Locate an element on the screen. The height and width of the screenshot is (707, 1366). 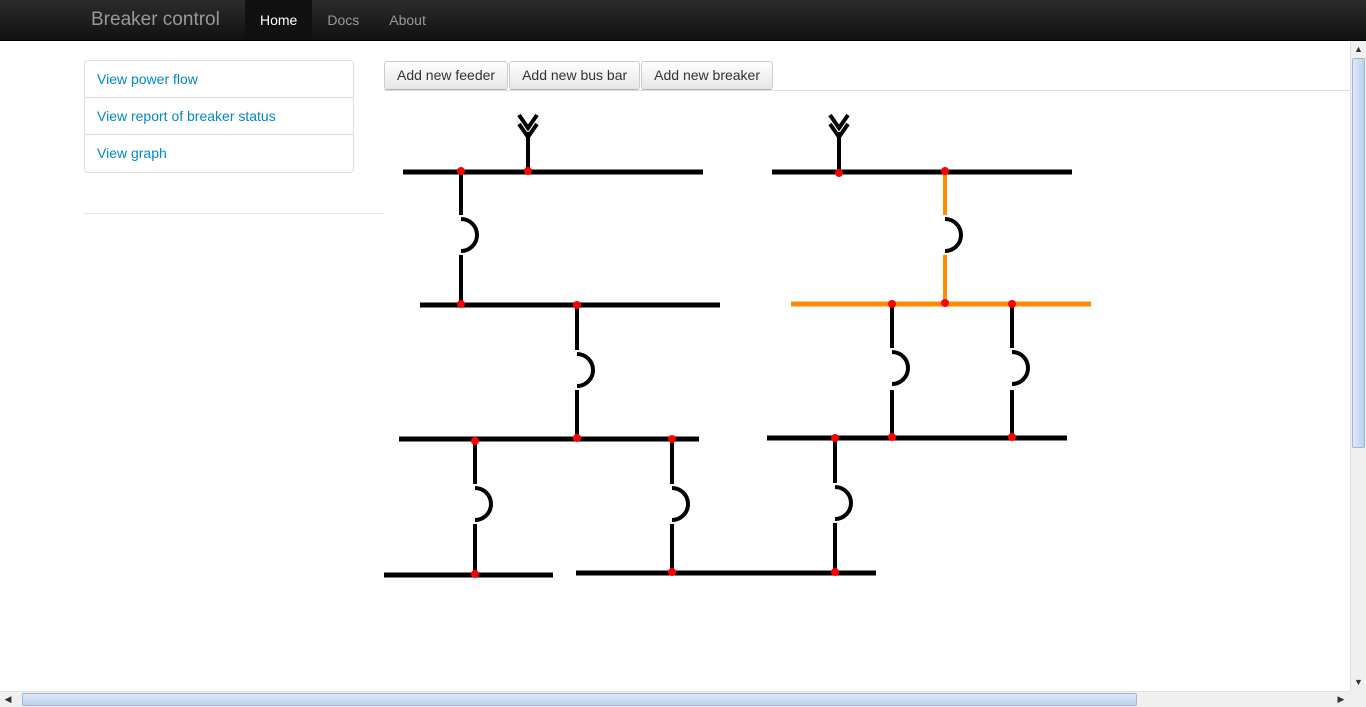
add-breaker-button: Add new breaker is located at coordinates (707, 75).